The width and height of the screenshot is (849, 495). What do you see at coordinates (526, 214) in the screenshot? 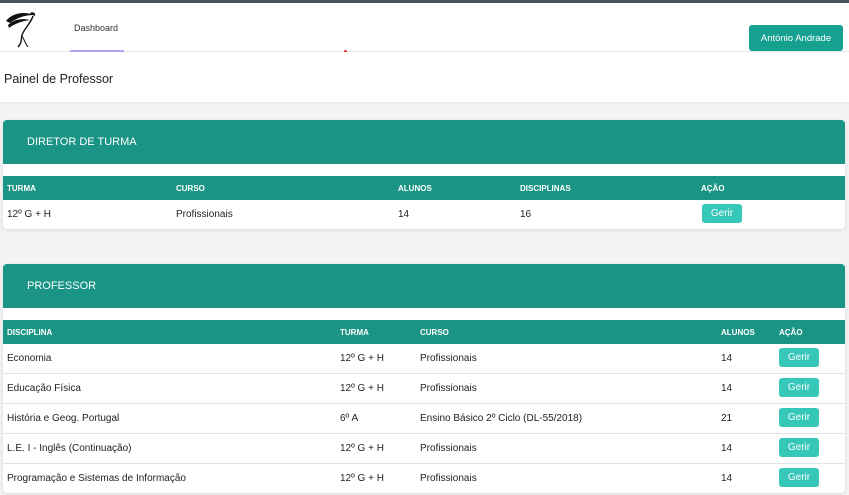
I see `cell-disciplinas: 16` at bounding box center [526, 214].